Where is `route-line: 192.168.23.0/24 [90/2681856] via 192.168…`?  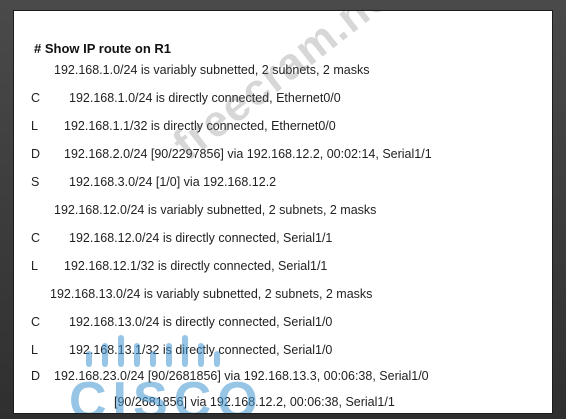 route-line: 192.168.23.0/24 [90/2681856] via 192.168… is located at coordinates (241, 376).